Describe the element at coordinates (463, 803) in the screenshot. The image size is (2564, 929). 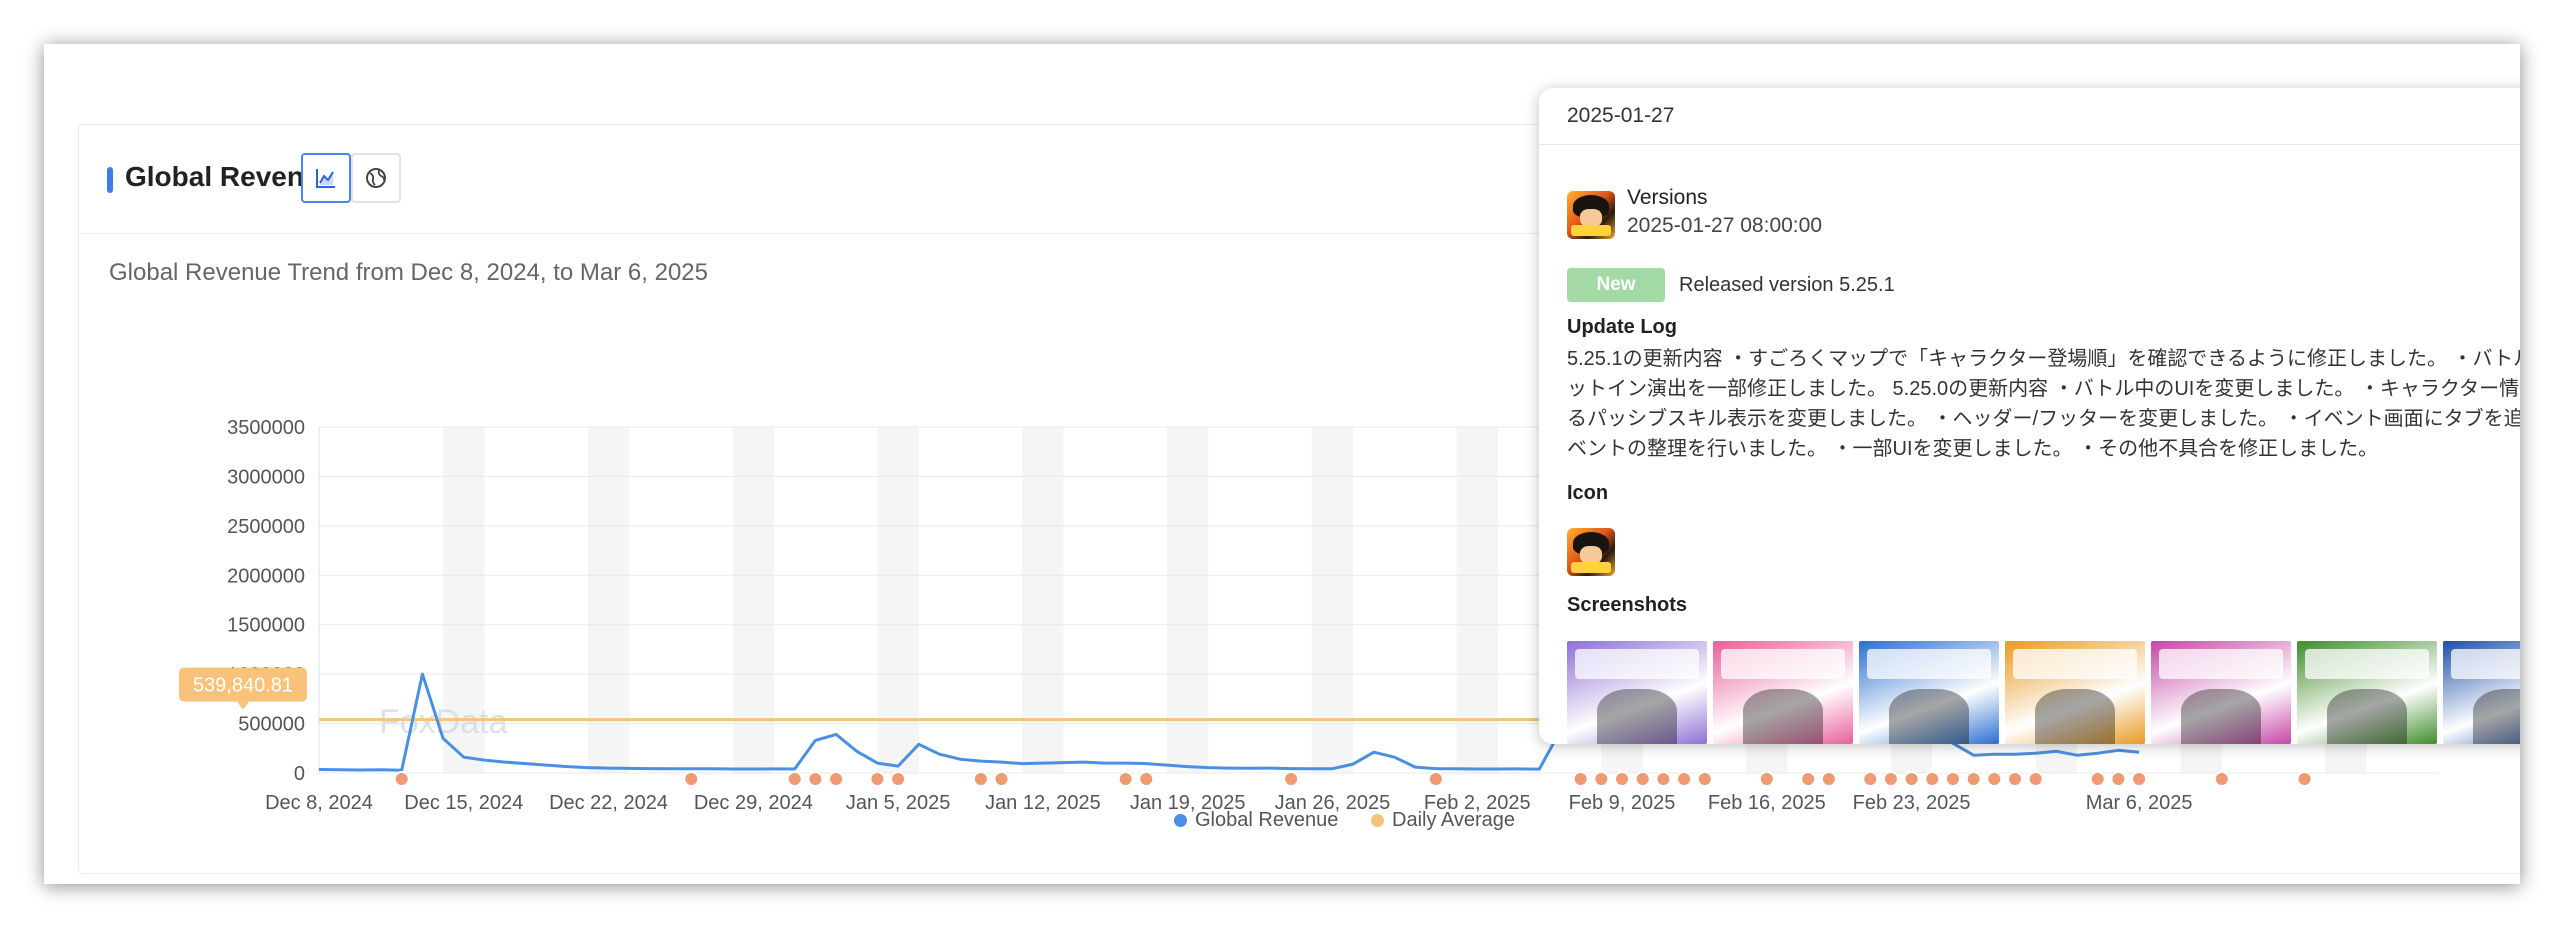
I see `x-tick-label: Dec 15, 2024` at that location.